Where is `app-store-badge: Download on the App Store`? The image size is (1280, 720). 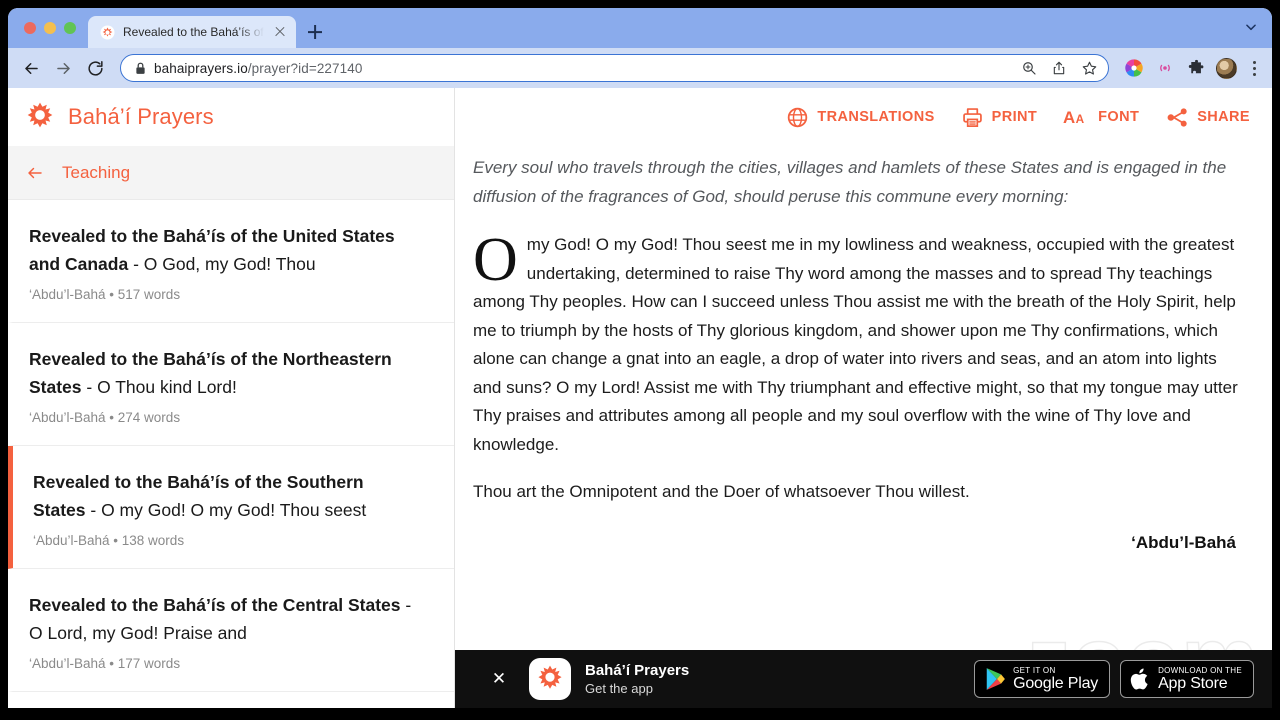 app-store-badge: Download on the App Store is located at coordinates (1187, 679).